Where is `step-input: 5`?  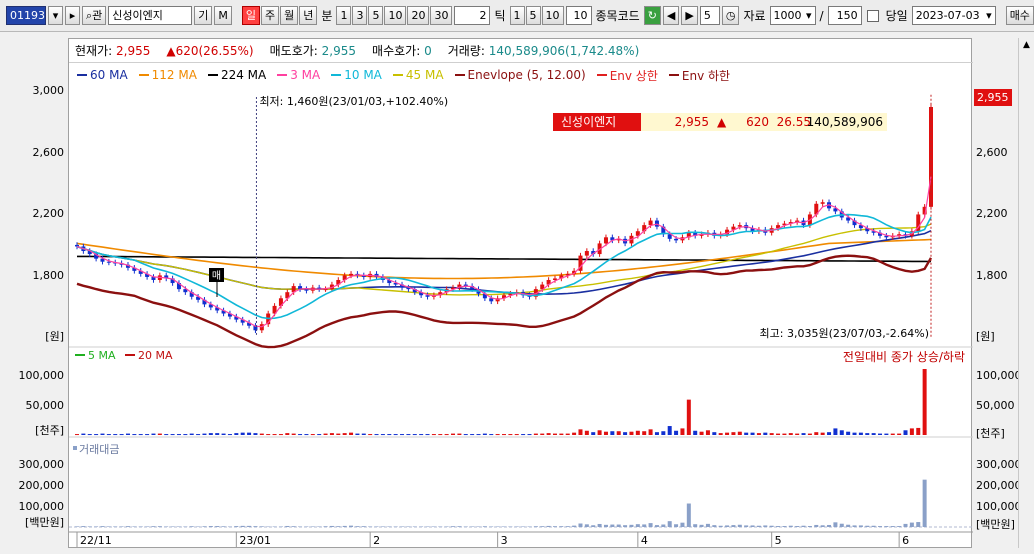 step-input: 5 is located at coordinates (709, 15).